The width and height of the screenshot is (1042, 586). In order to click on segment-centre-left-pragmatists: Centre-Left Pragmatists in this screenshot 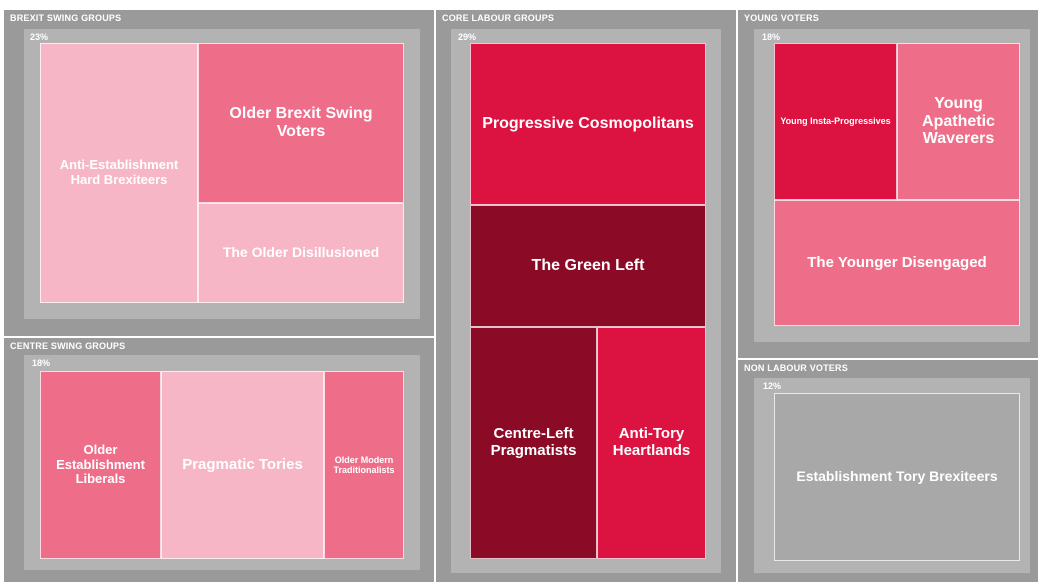, I will do `click(533, 443)`.